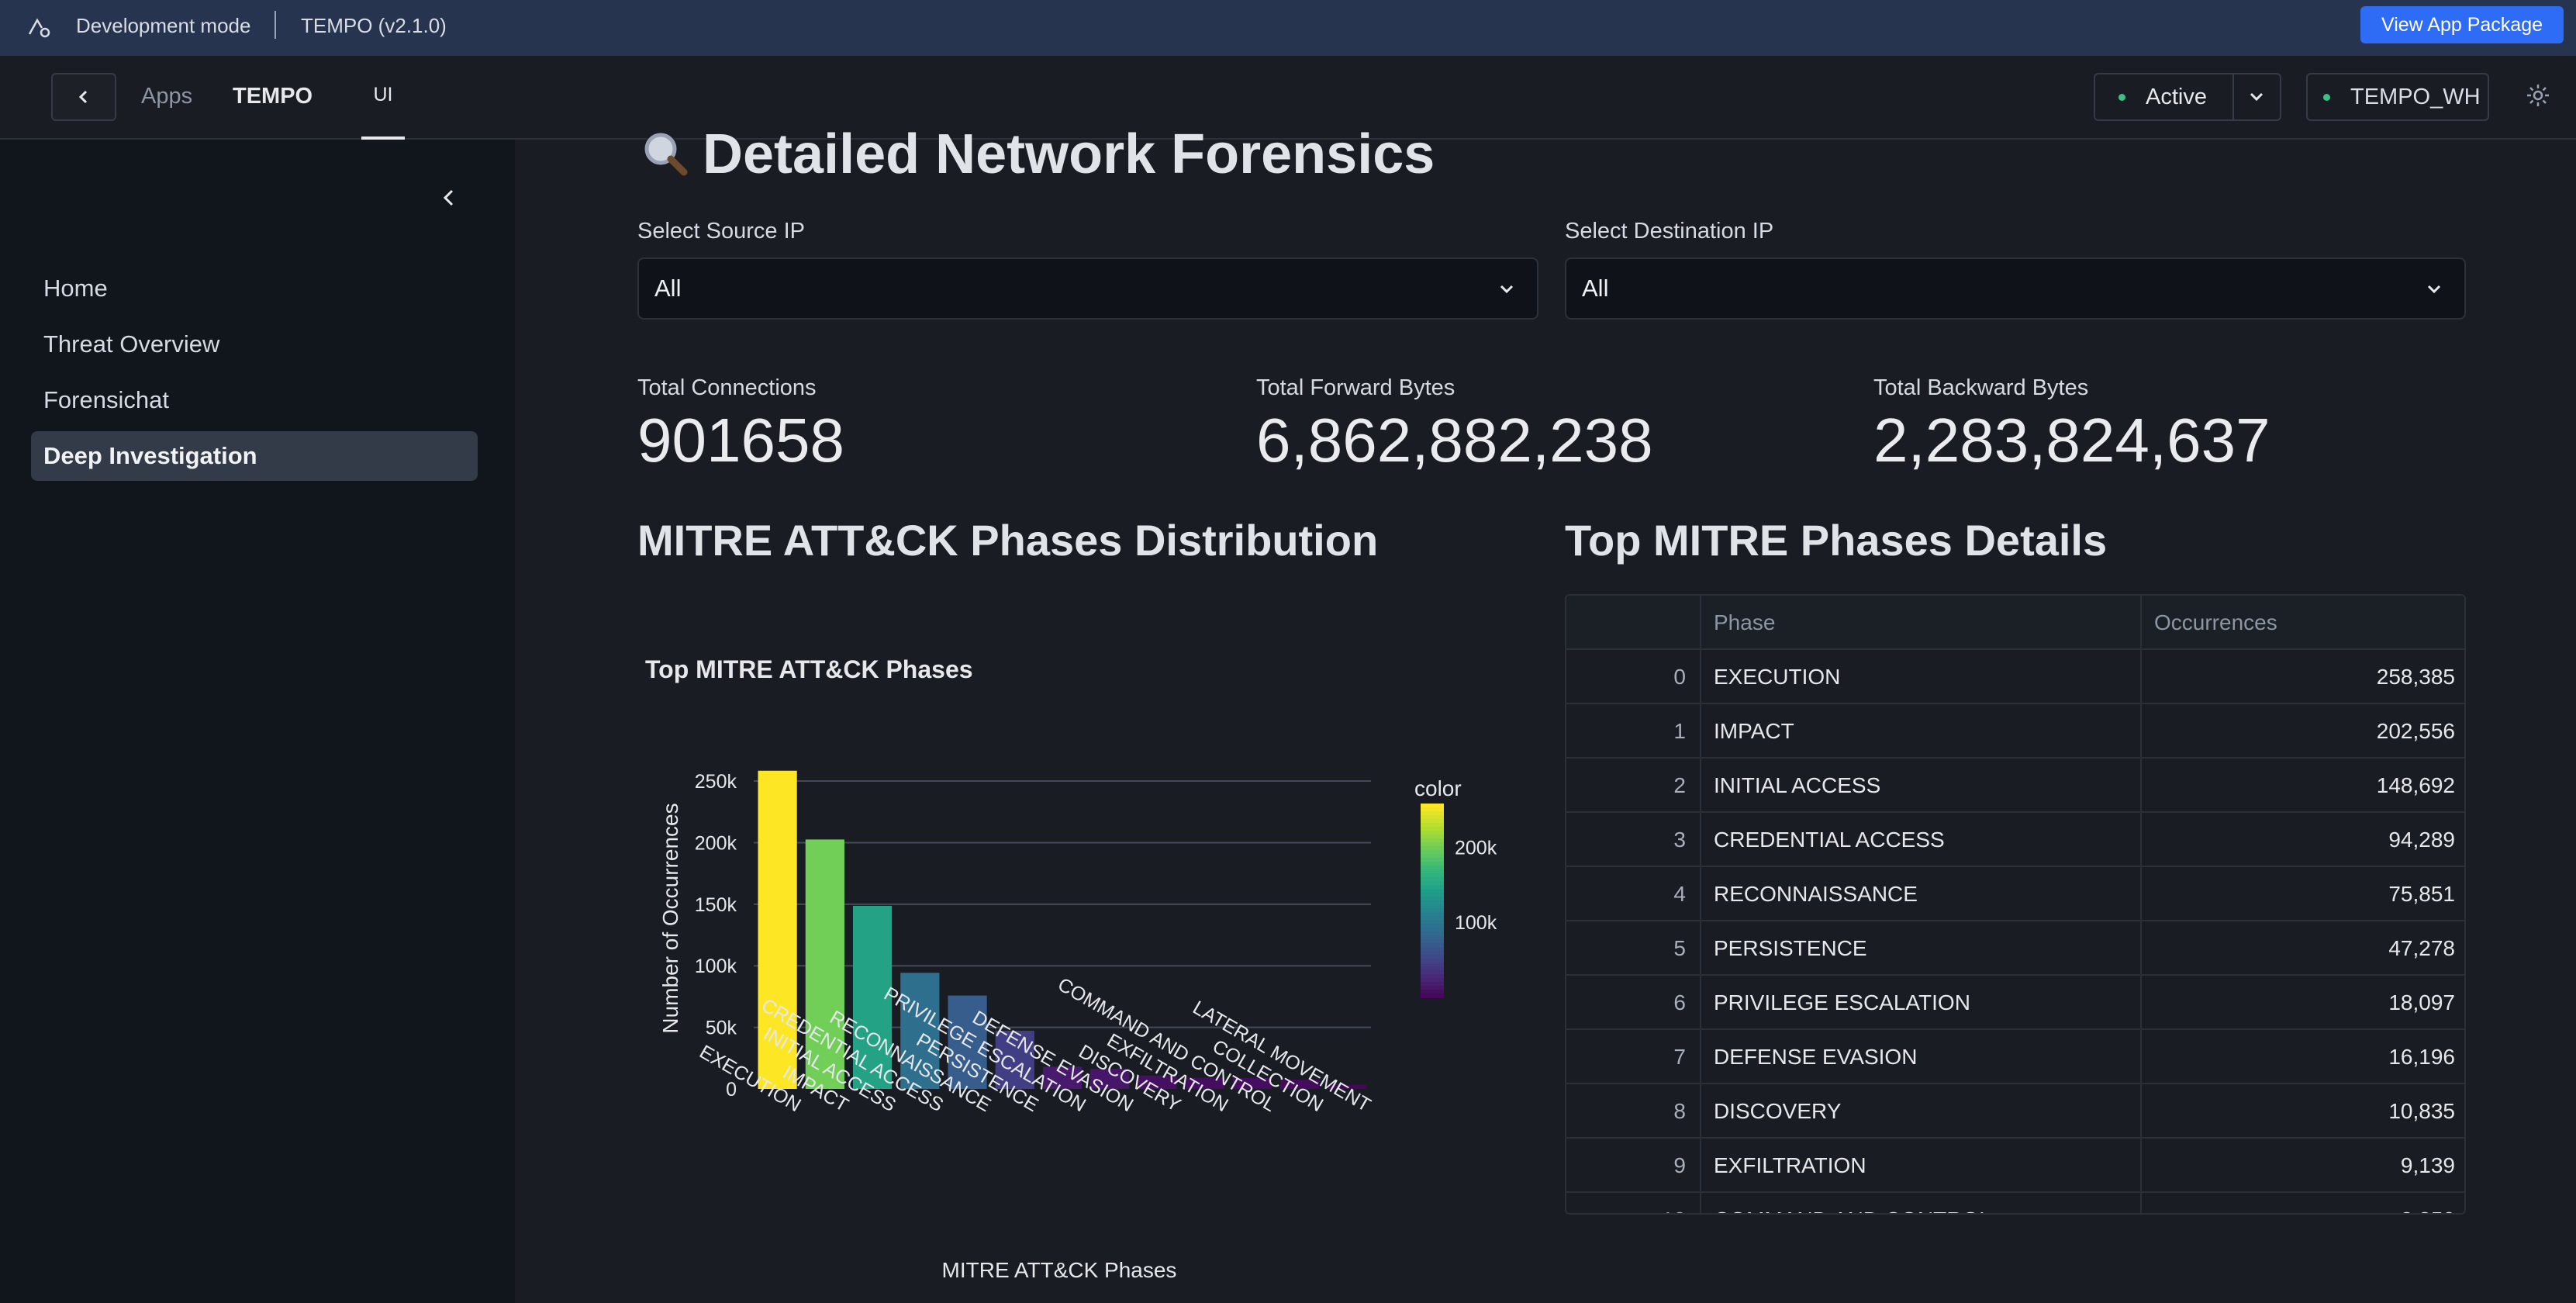 The width and height of the screenshot is (2576, 1303). Describe the element at coordinates (1087, 288) in the screenshot. I see `source-ip-select: All` at that location.